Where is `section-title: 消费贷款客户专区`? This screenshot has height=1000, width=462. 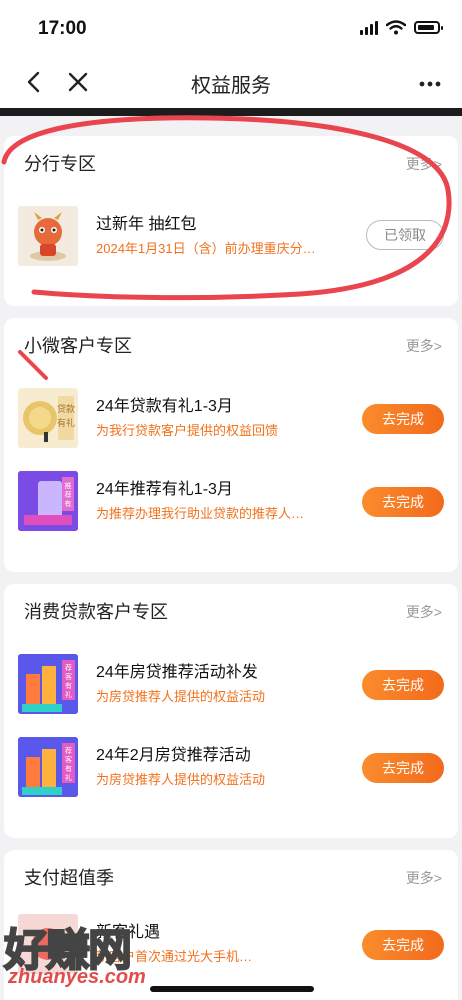 section-title: 消费贷款客户专区 is located at coordinates (96, 612).